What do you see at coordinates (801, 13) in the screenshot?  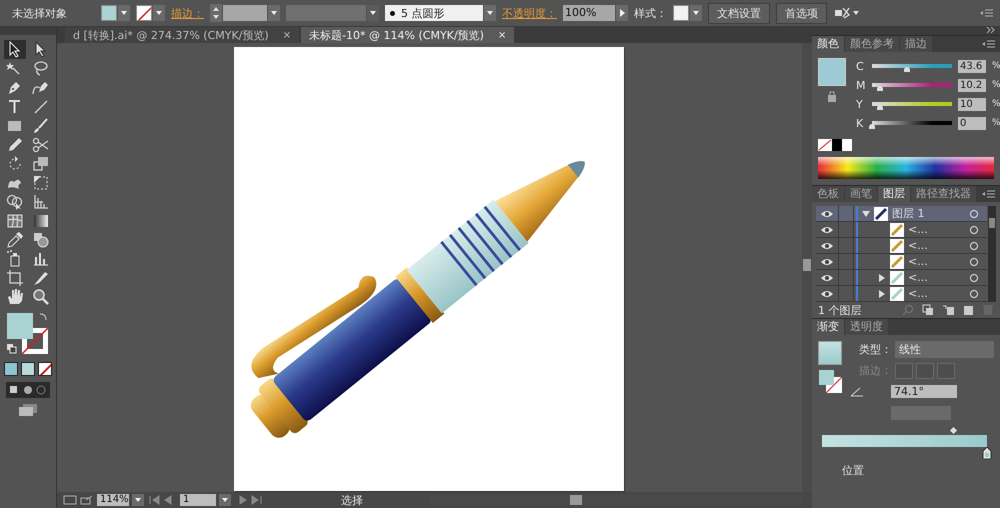 I see `toolbar-button: 首选项` at bounding box center [801, 13].